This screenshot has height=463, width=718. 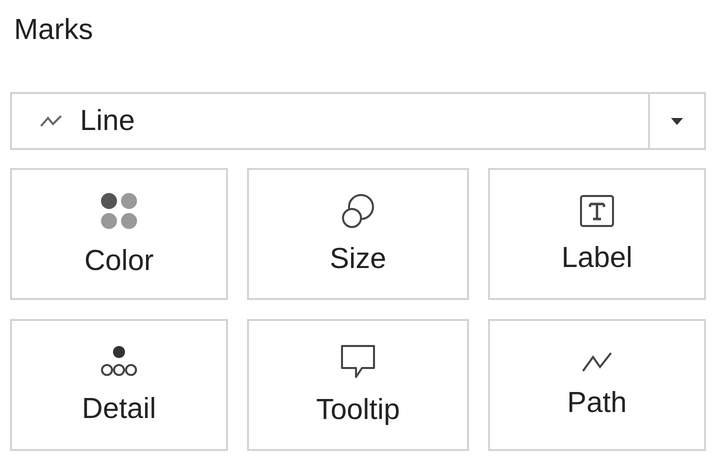 What do you see at coordinates (54, 31) in the screenshot?
I see `panel-title: Marks` at bounding box center [54, 31].